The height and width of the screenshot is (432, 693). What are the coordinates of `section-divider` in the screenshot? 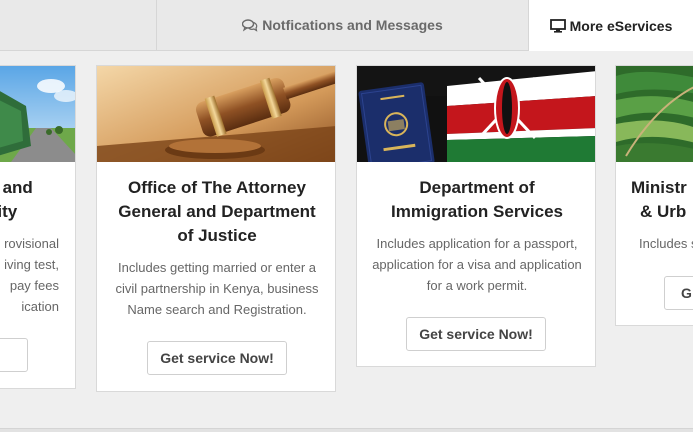 It's located at (346, 430).